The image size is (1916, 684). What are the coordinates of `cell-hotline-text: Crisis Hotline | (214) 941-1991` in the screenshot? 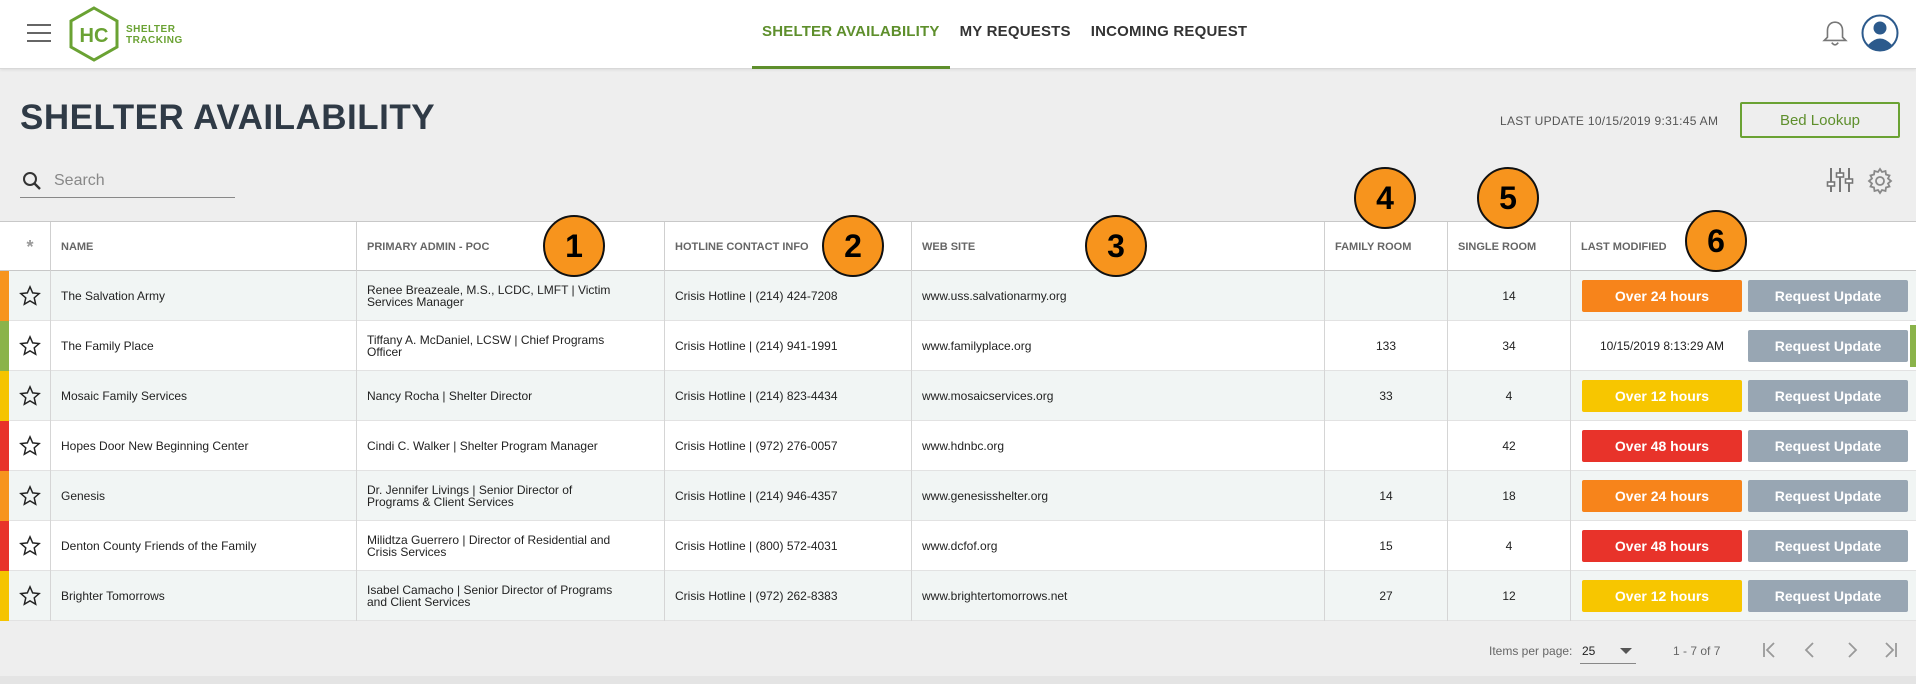 It's located at (756, 346).